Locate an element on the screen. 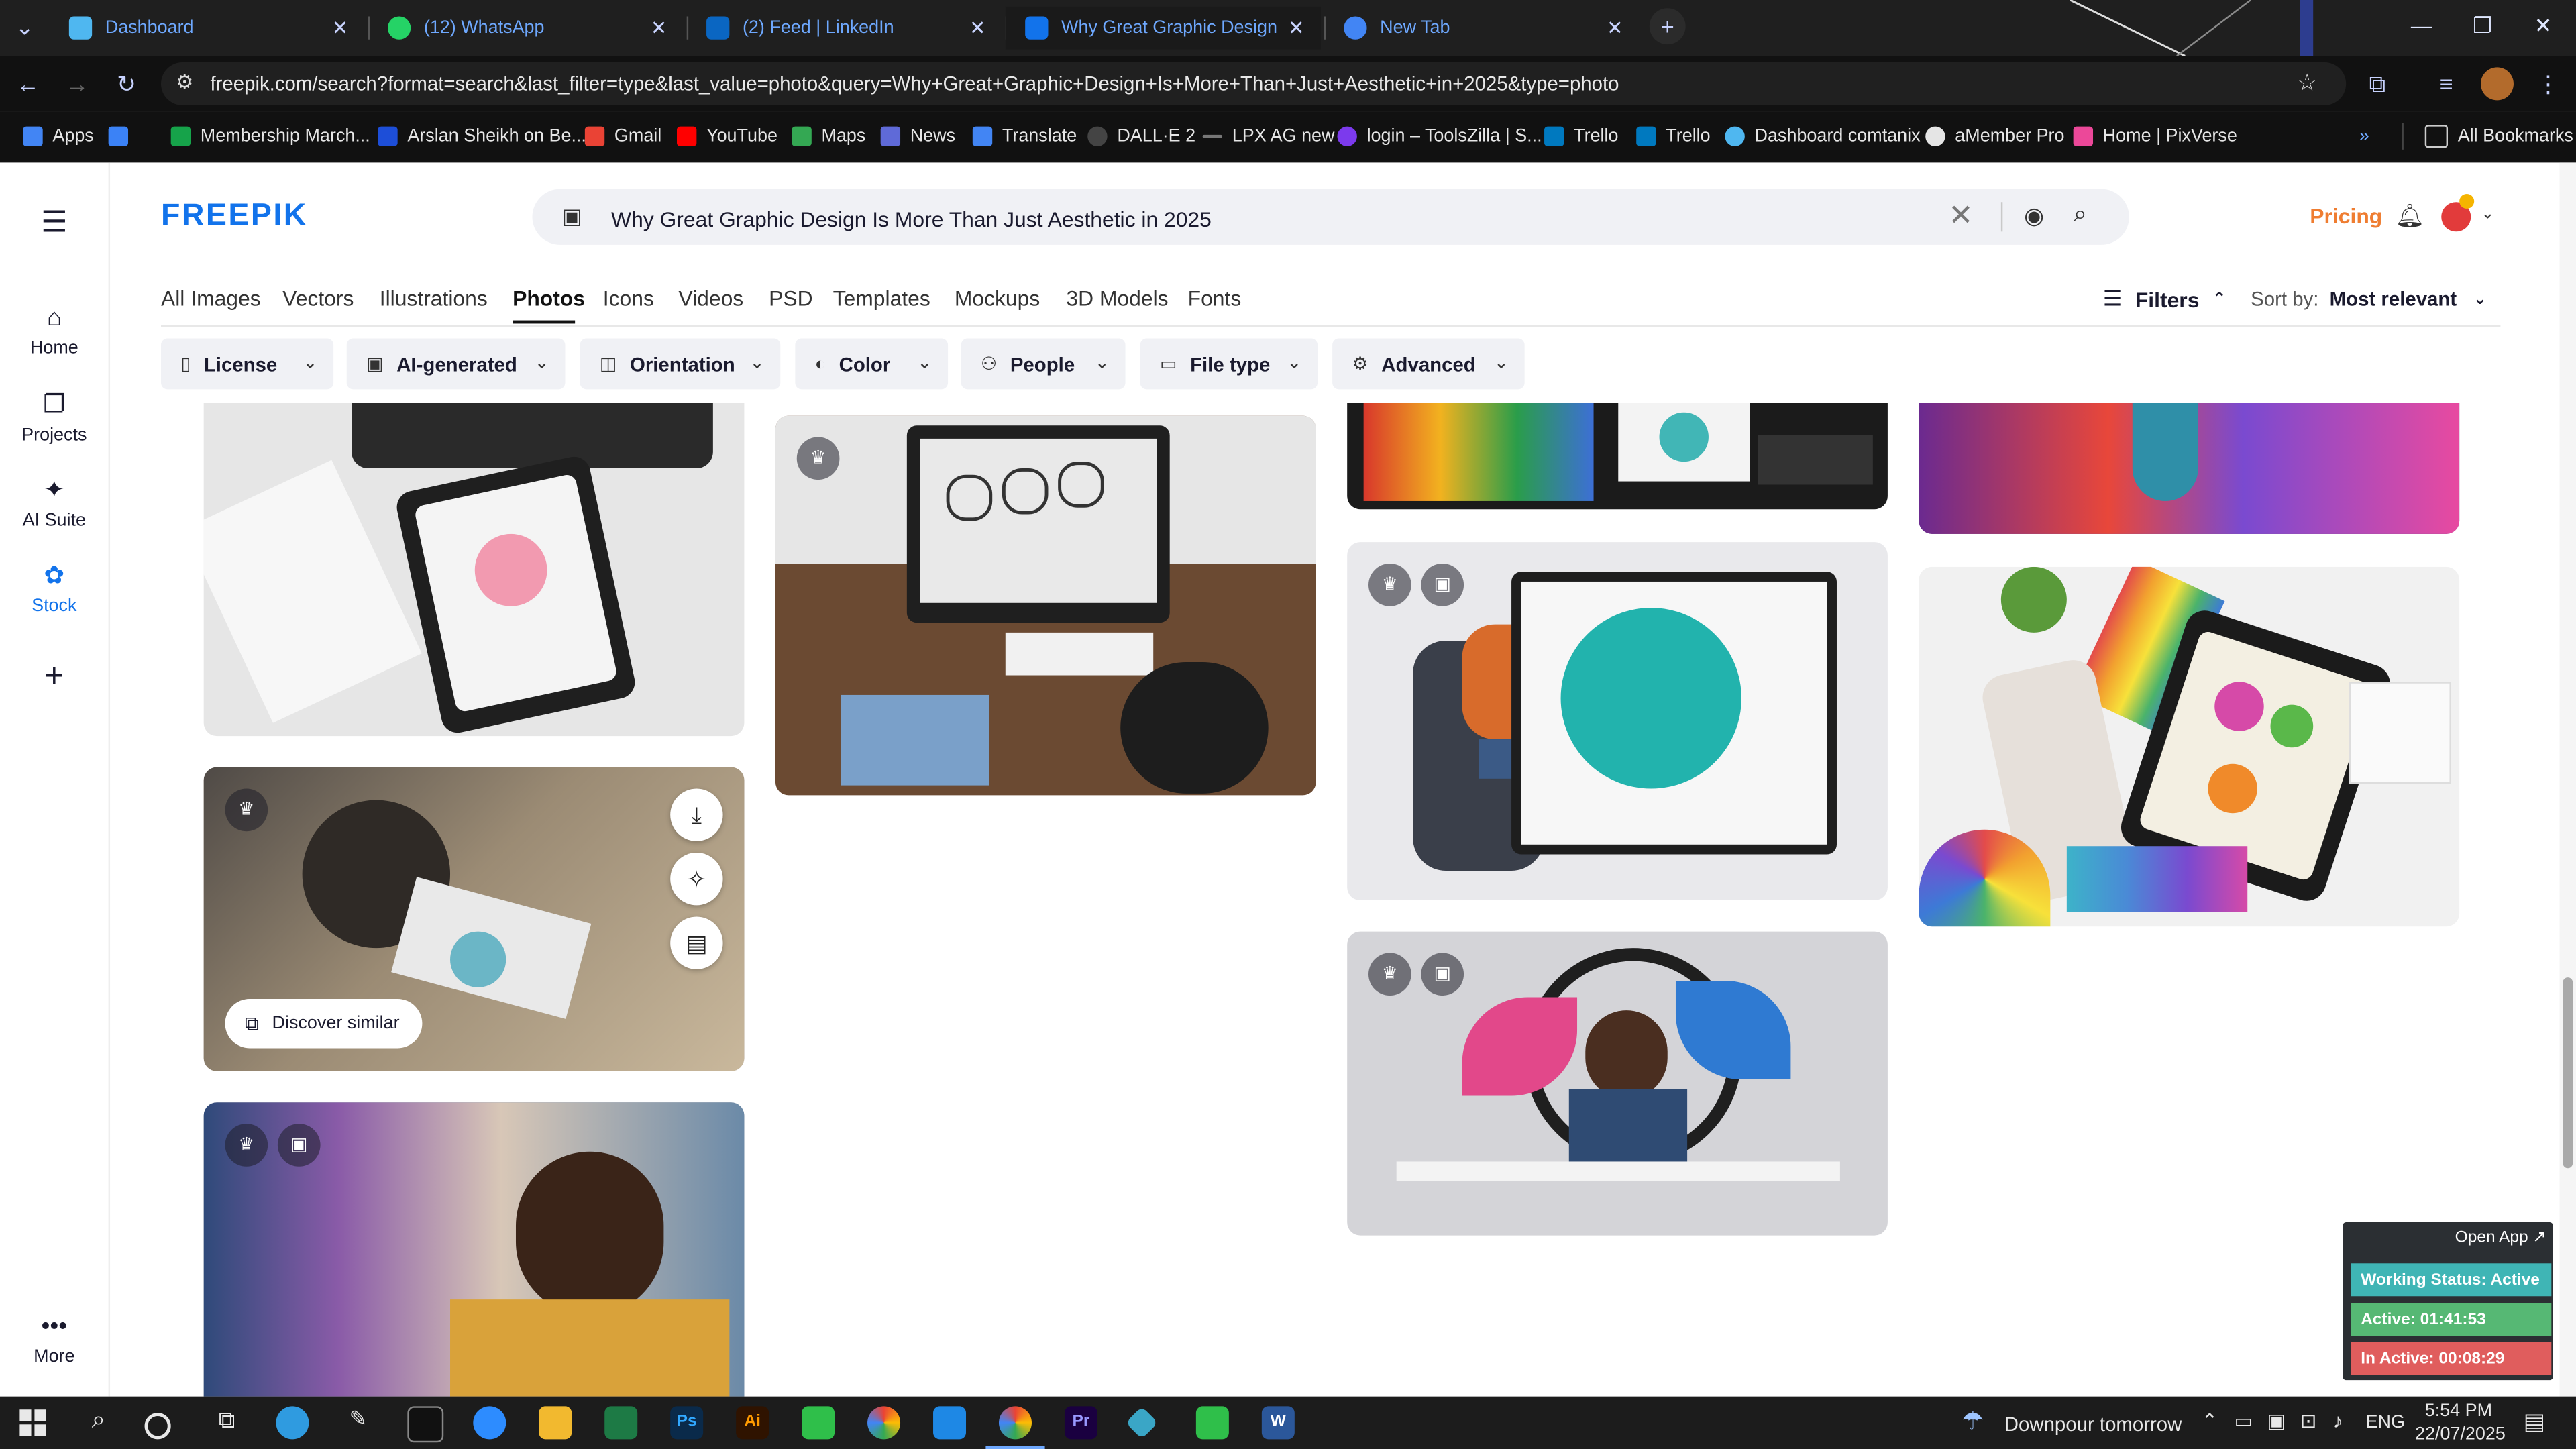 Image resolution: width=2576 pixels, height=1449 pixels. tab-dashboard: Dashboard ✕ is located at coordinates (206, 28).